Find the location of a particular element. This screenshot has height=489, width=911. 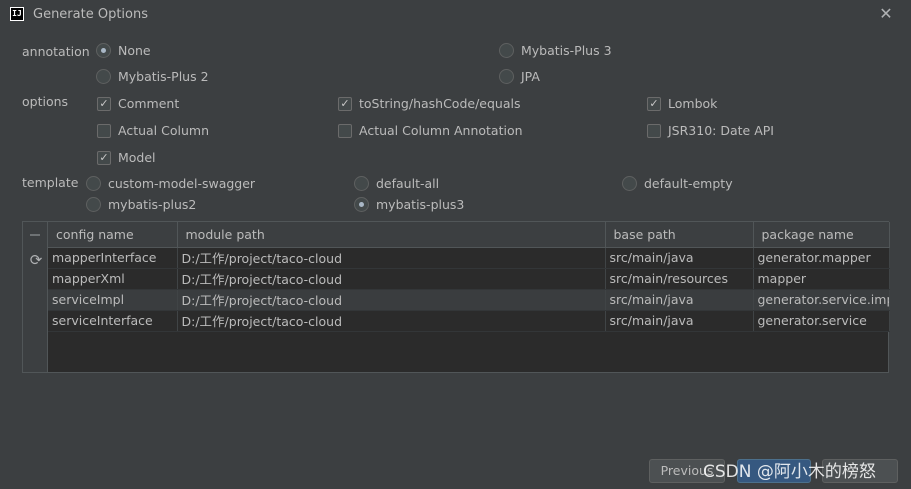

annotation-radio-mybatis-plus-2: Mybatis-Plus 2 is located at coordinates (152, 76).